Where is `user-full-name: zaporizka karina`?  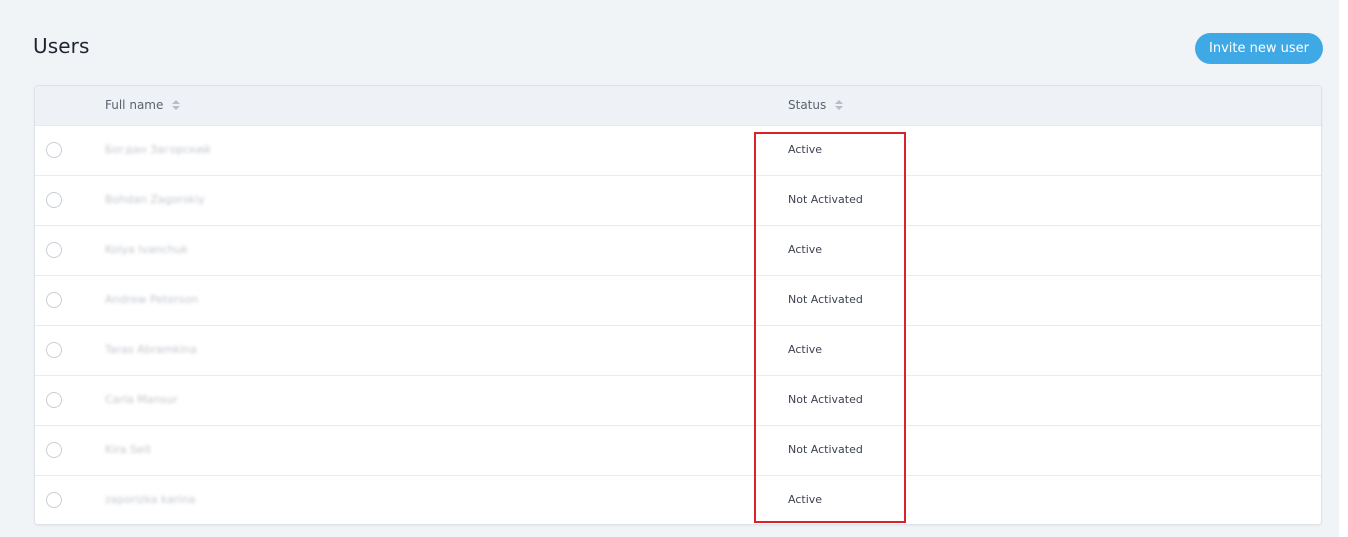 user-full-name: zaporizka karina is located at coordinates (150, 499).